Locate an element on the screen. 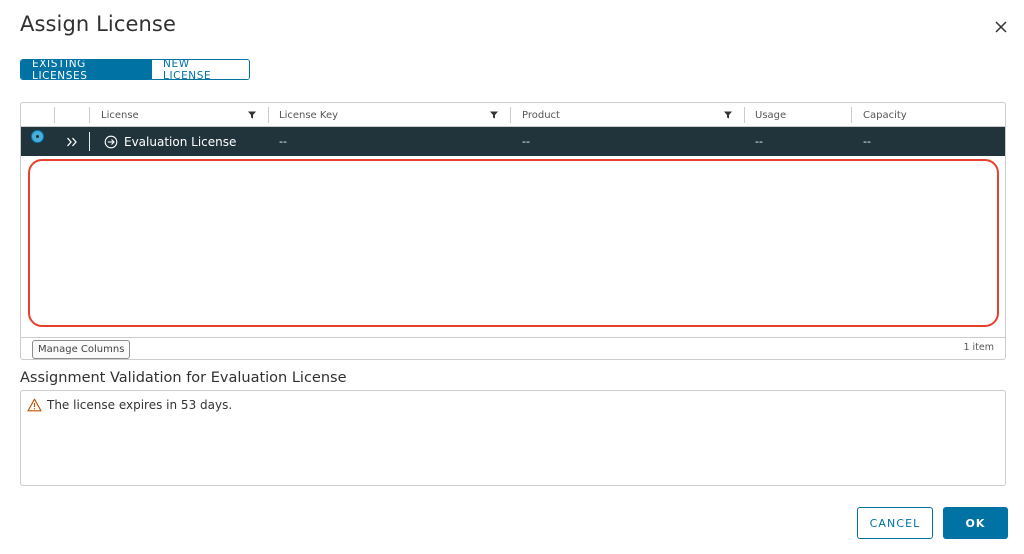  validation-message-row: The license expires in 53 days. is located at coordinates (129, 405).